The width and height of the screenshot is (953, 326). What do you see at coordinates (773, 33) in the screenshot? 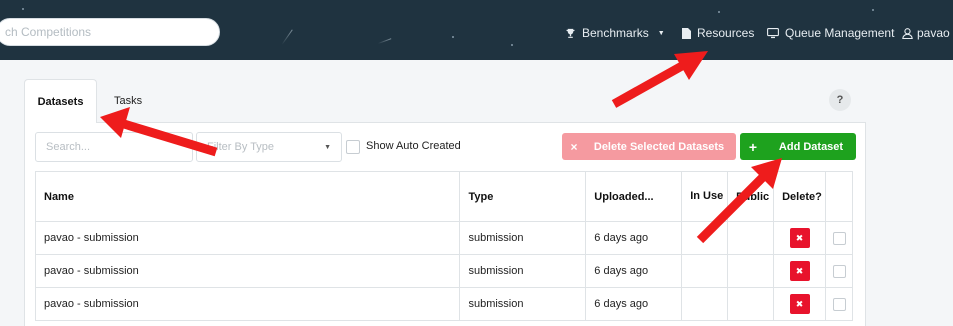
I see `monitor-icon` at bounding box center [773, 33].